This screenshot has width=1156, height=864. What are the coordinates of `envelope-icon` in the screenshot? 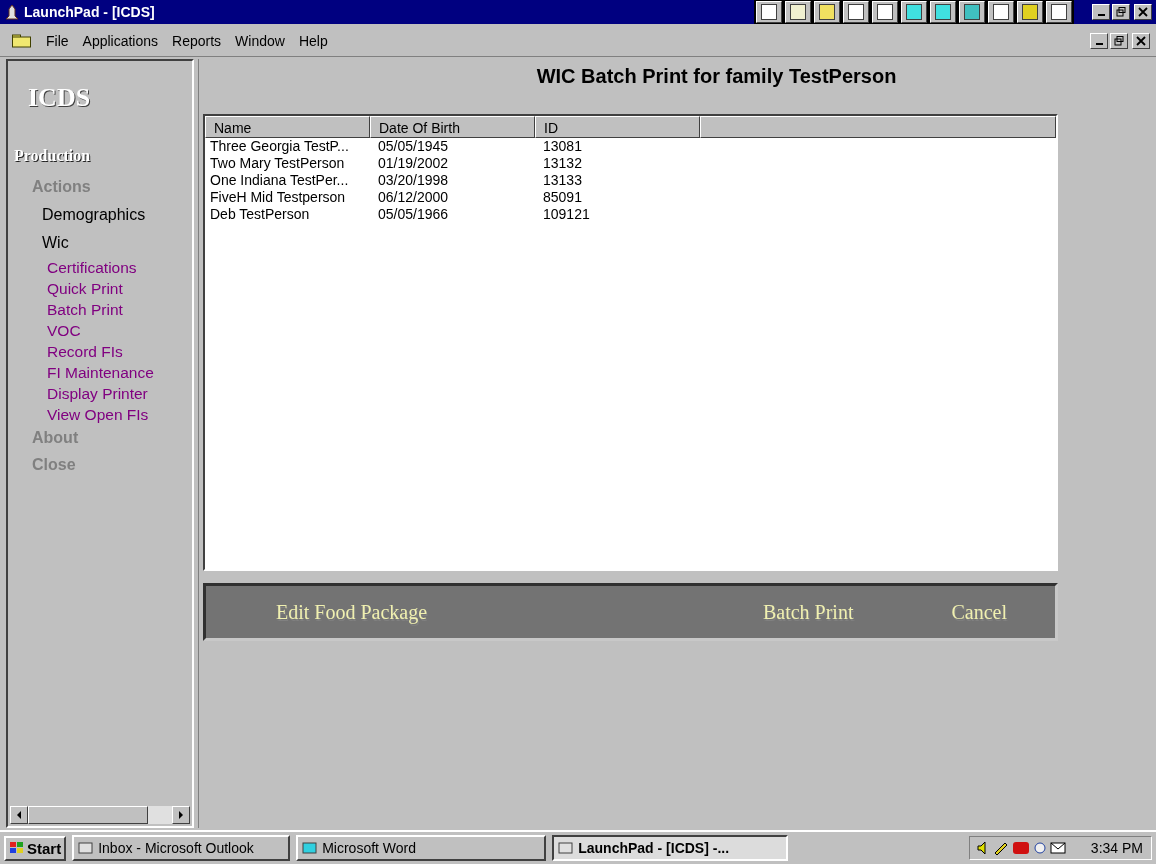 It's located at (1057, 848).